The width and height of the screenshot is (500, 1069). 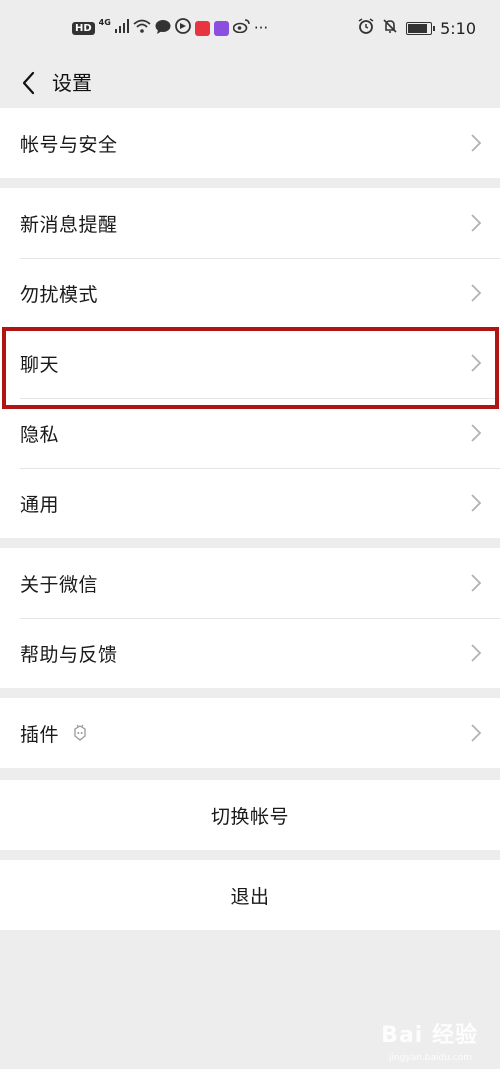 I want to click on settings-item-about: 关于微信, so click(x=250, y=583).